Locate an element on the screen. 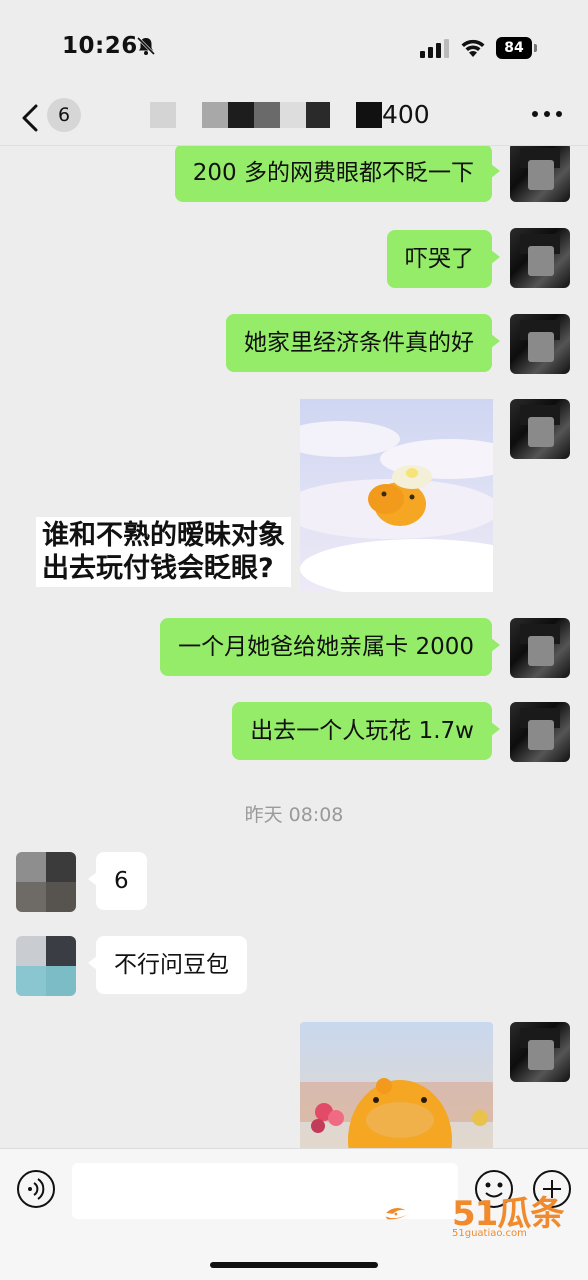 This screenshot has height=1280, width=588. message-bubble-received: 不行问豆包 is located at coordinates (167, 965).